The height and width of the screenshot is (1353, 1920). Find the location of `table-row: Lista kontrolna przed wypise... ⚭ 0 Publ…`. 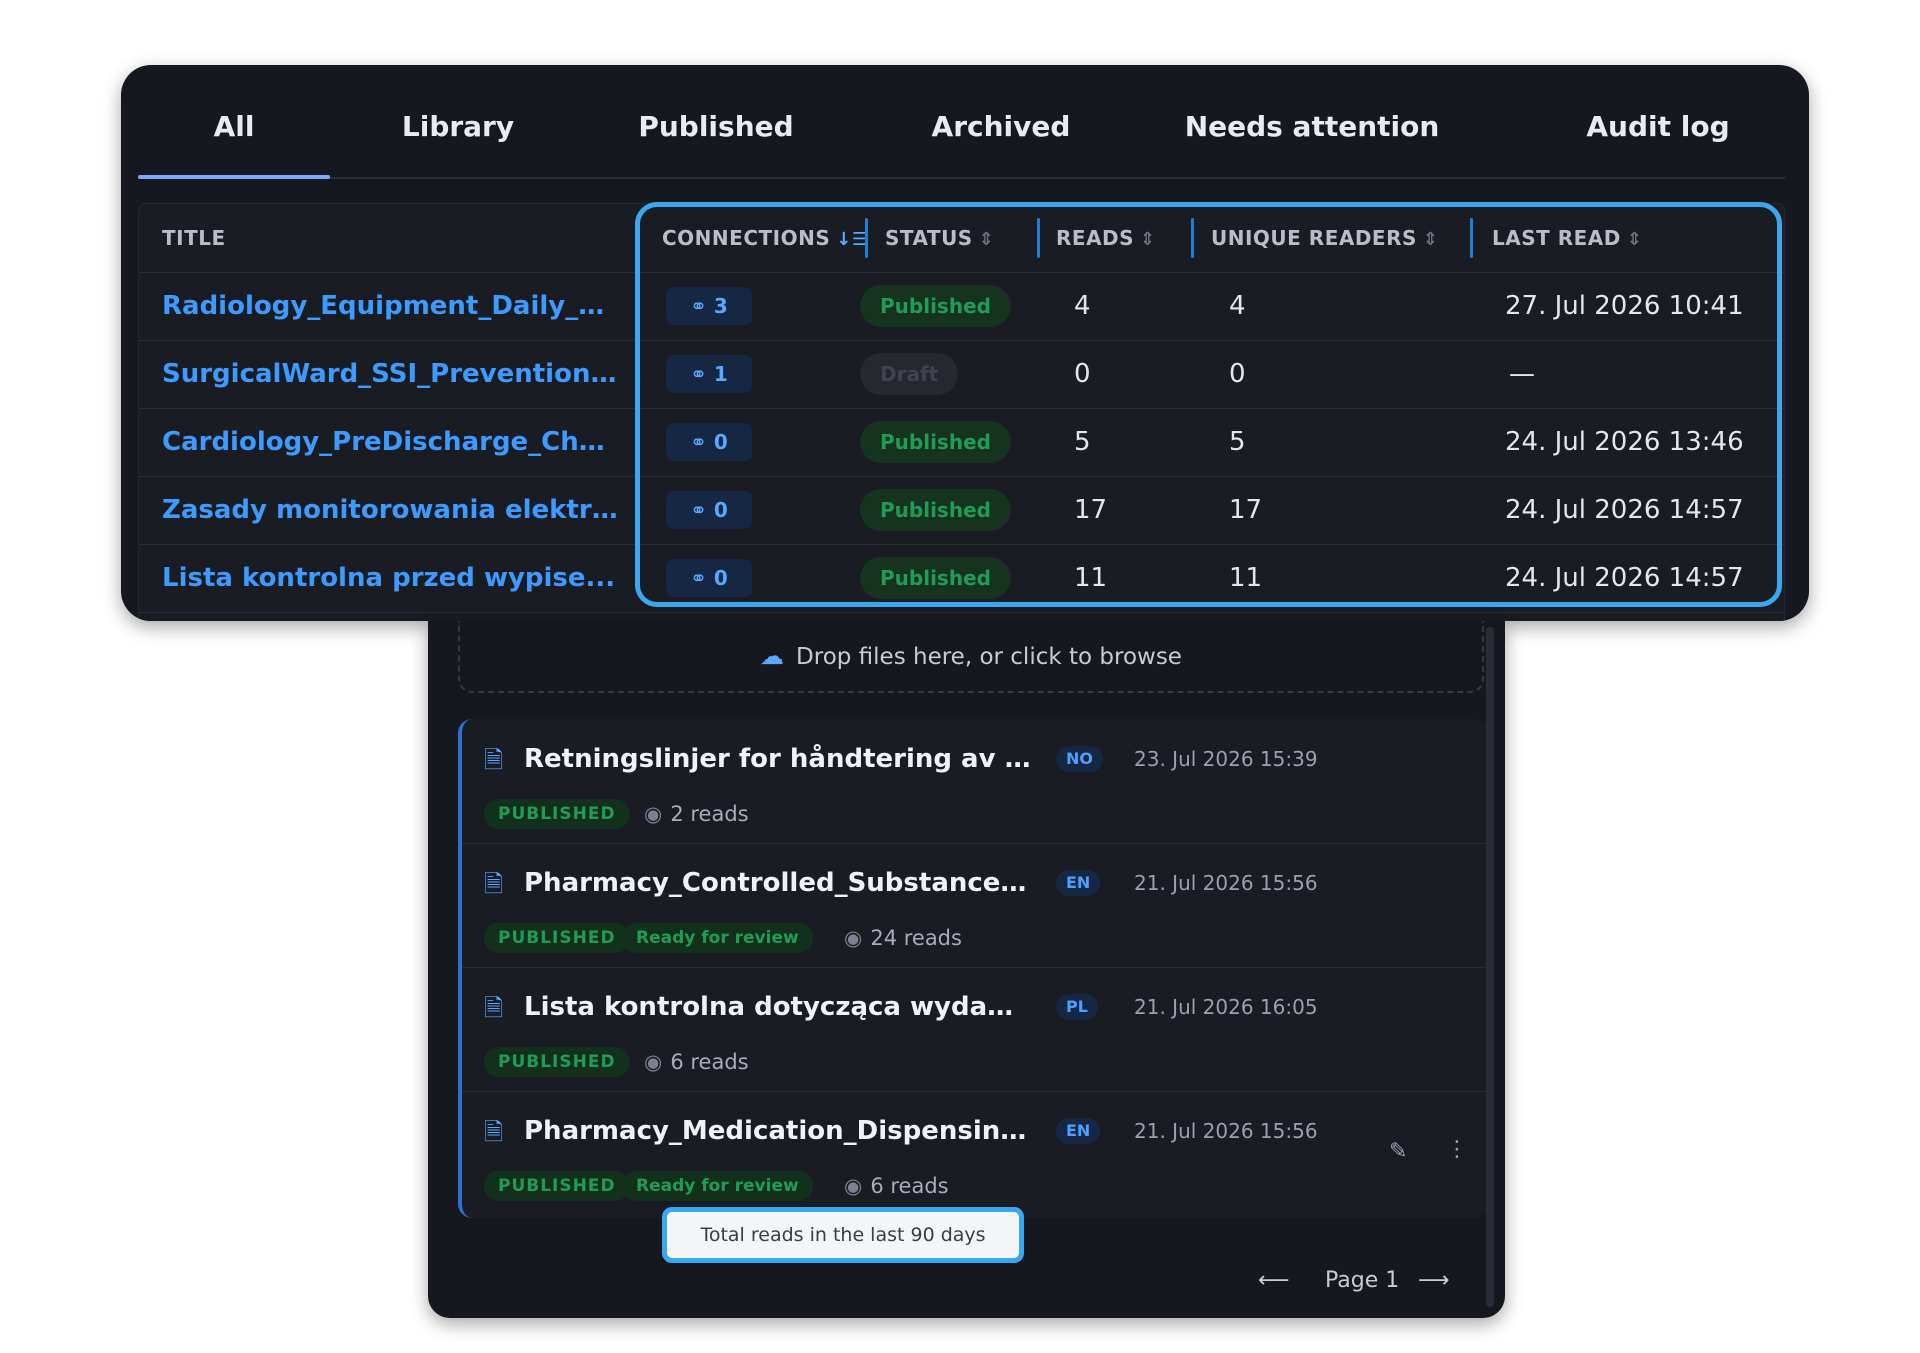

table-row: Lista kontrolna przed wypise... ⚭ 0 Publ… is located at coordinates (961, 578).